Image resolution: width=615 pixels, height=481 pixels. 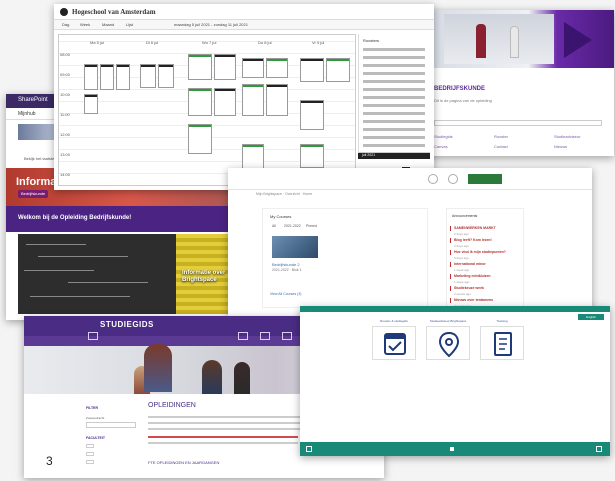 What do you see at coordinates (49, 461) in the screenshot?
I see `slide-number: 3` at bounding box center [49, 461].